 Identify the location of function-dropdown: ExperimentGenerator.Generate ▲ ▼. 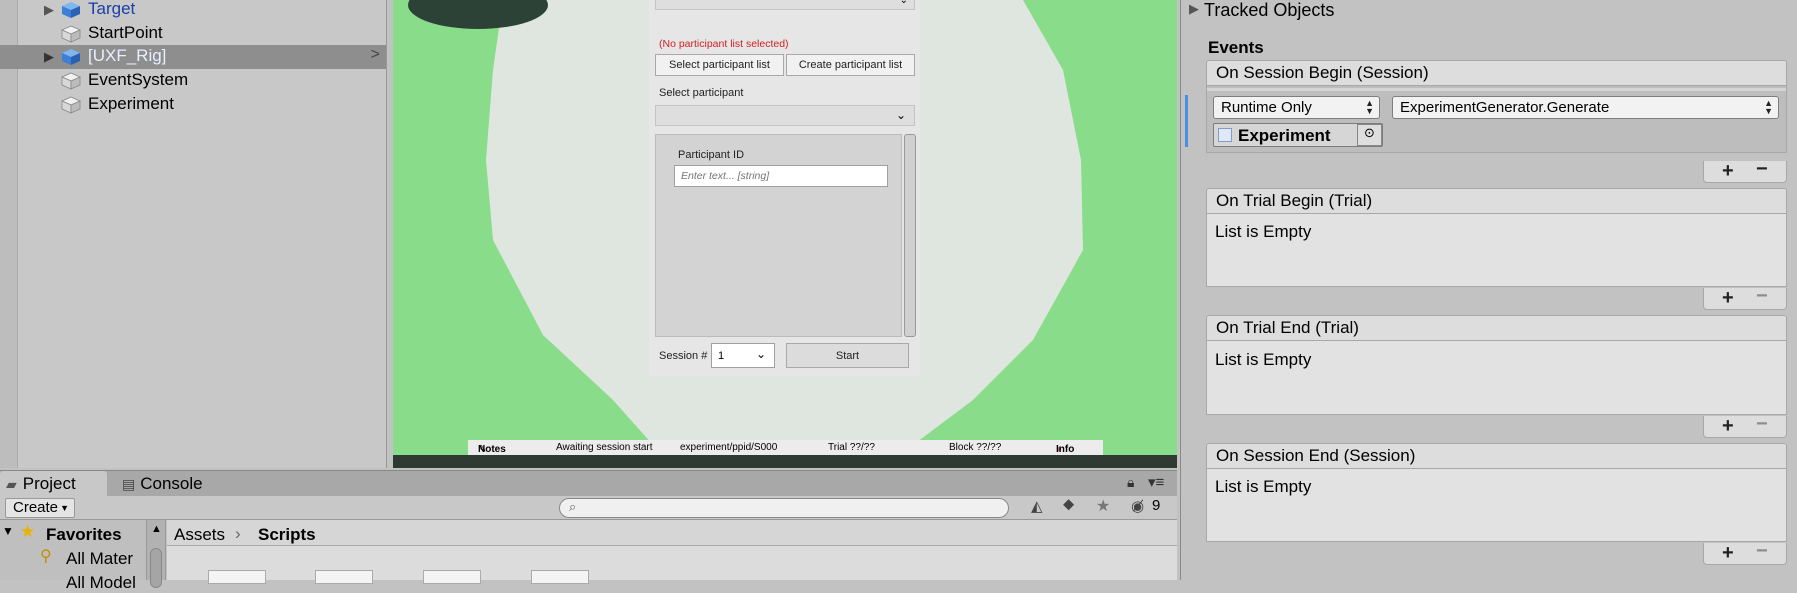
(1585, 107).